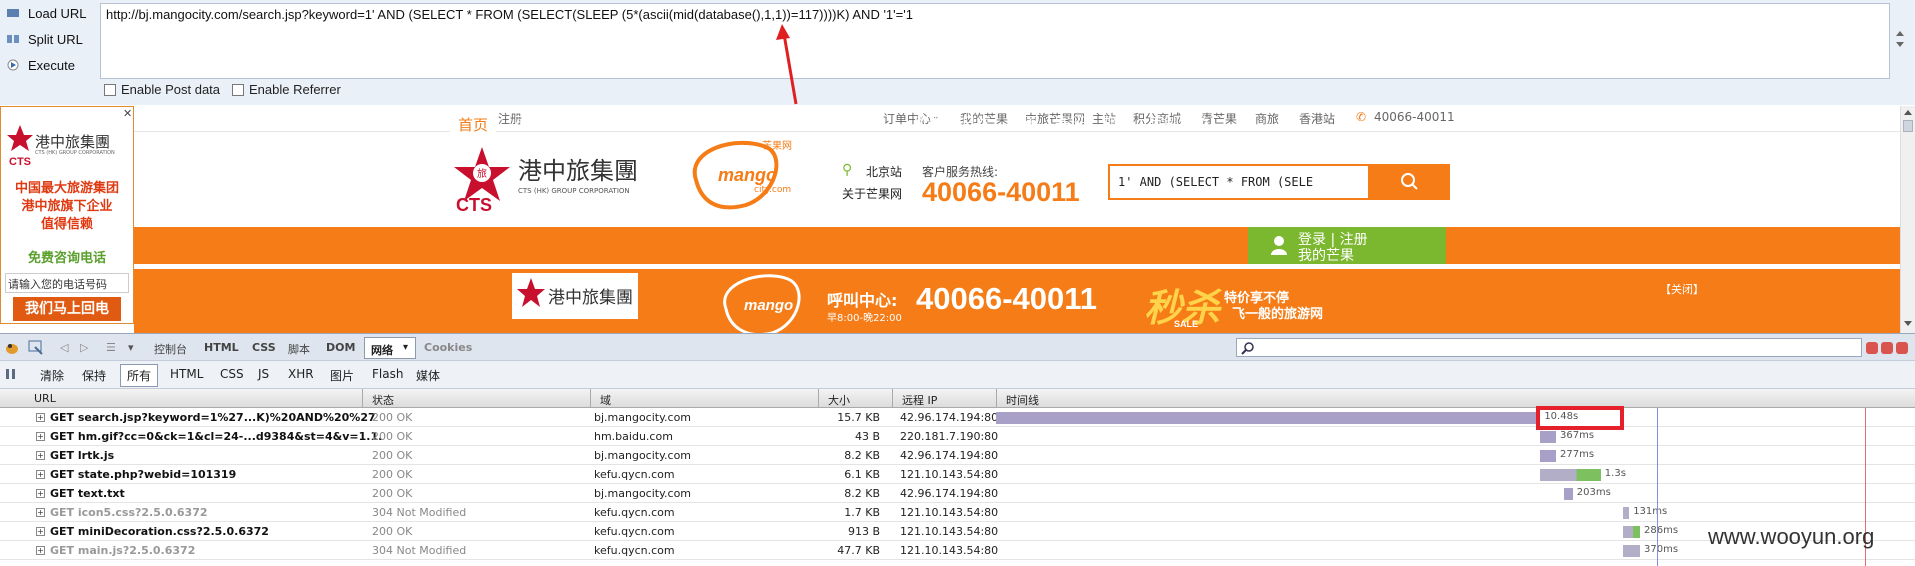 The height and width of the screenshot is (566, 1915). Describe the element at coordinates (862, 455) in the screenshot. I see `request-size: 8.2 KB` at that location.